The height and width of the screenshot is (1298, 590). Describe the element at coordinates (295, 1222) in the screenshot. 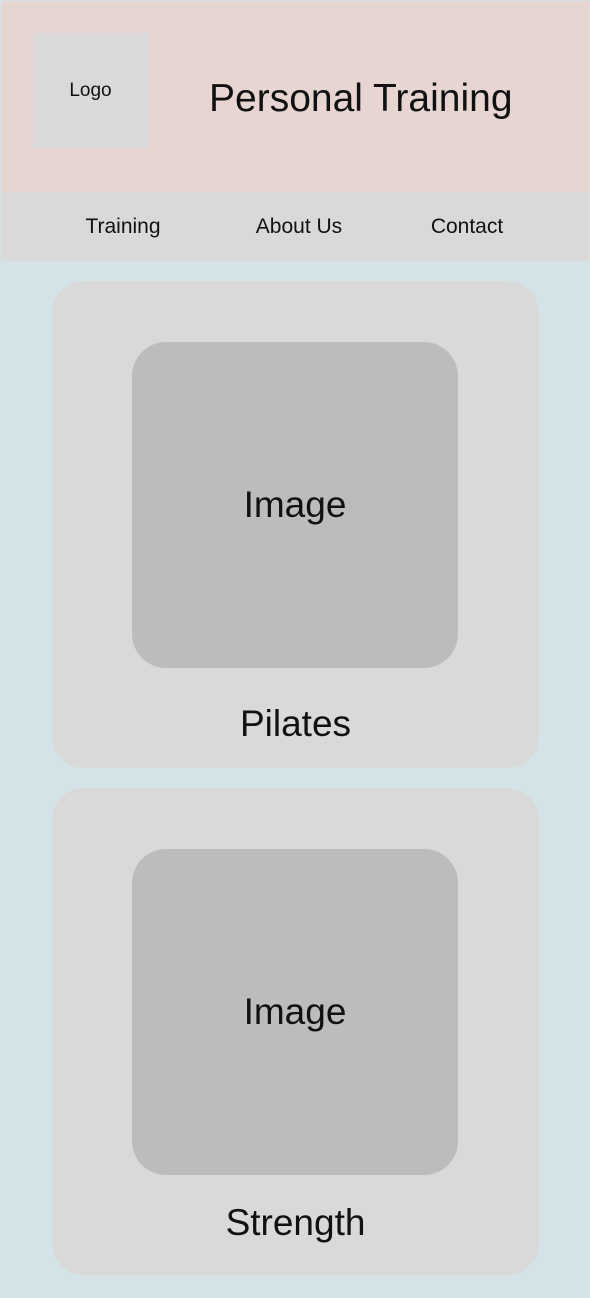

I see `card-title: Strength` at that location.